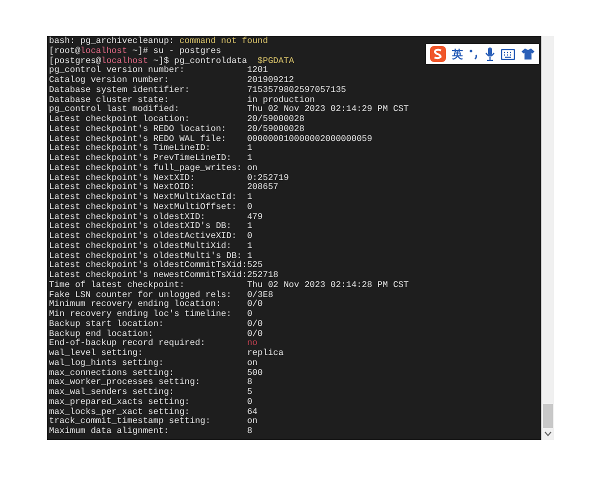 The image size is (600, 480). What do you see at coordinates (262, 275) in the screenshot?
I see `field-value: 252718` at bounding box center [262, 275].